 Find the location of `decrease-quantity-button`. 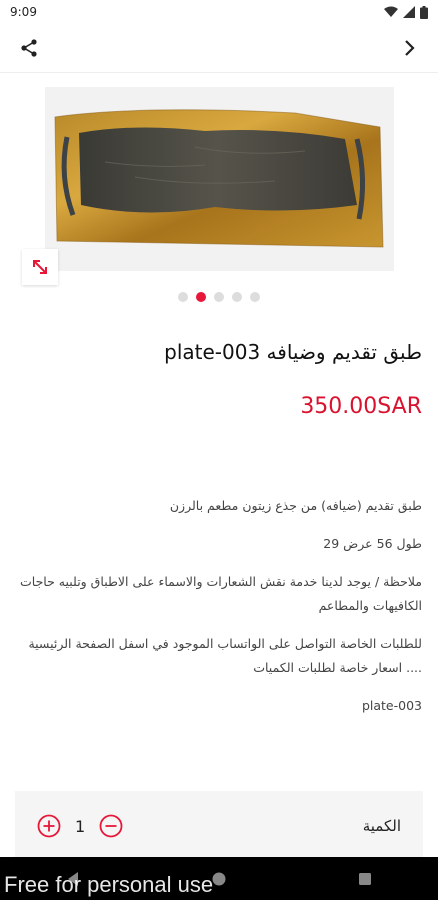

decrease-quantity-button is located at coordinates (111, 826).